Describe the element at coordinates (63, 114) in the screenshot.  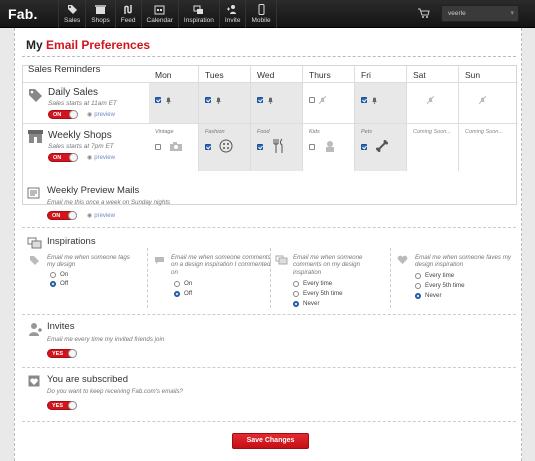
I see `daily-sales-toggle: ON` at that location.